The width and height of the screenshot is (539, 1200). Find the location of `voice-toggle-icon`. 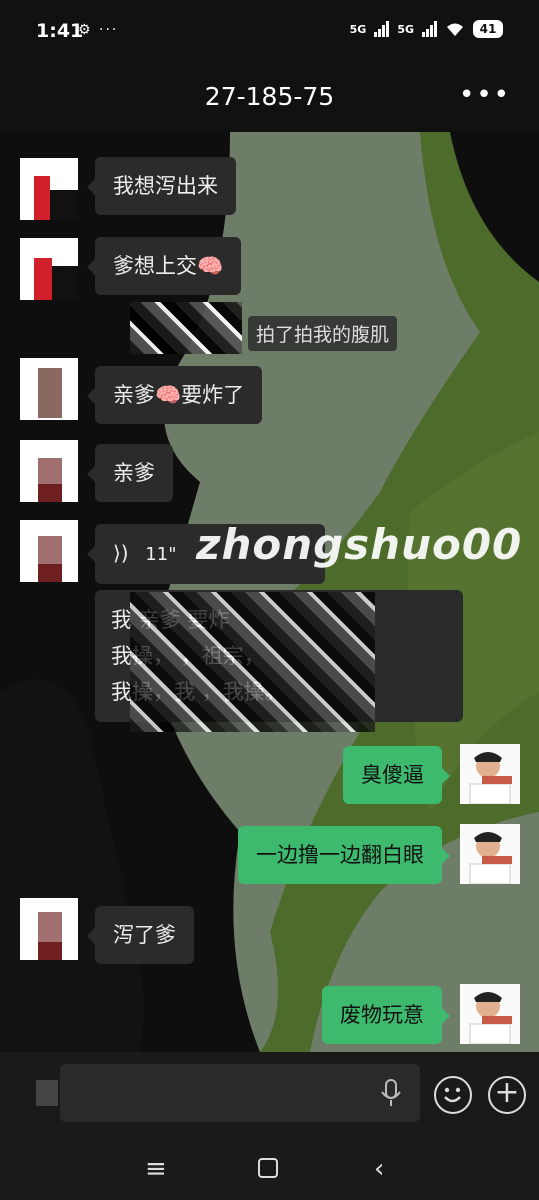

voice-toggle-icon is located at coordinates (47, 1093).